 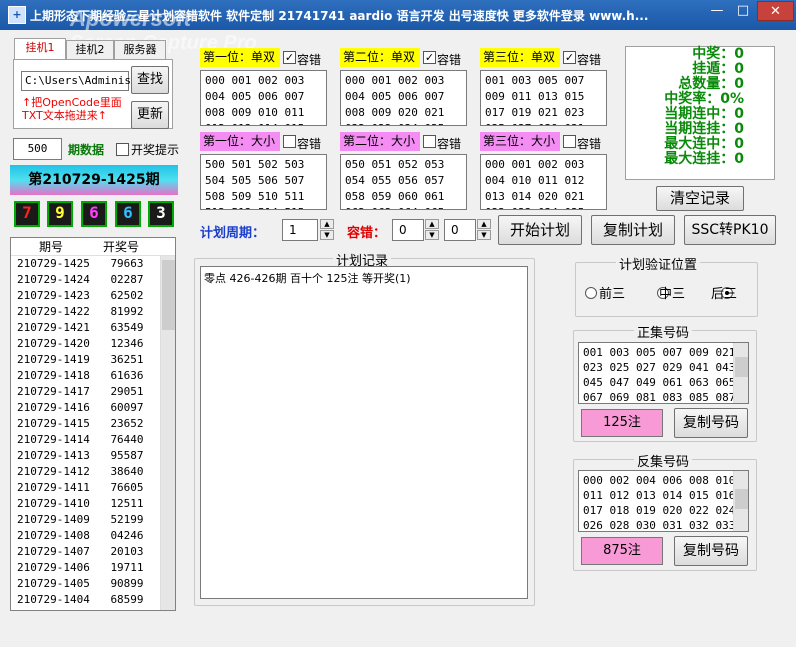 What do you see at coordinates (51, 247) in the screenshot?
I see `header-period: 期号` at bounding box center [51, 247].